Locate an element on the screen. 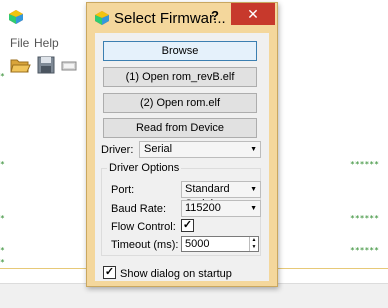 This screenshot has height=308, width=388. flow-control-label: Flow Control: is located at coordinates (143, 227).